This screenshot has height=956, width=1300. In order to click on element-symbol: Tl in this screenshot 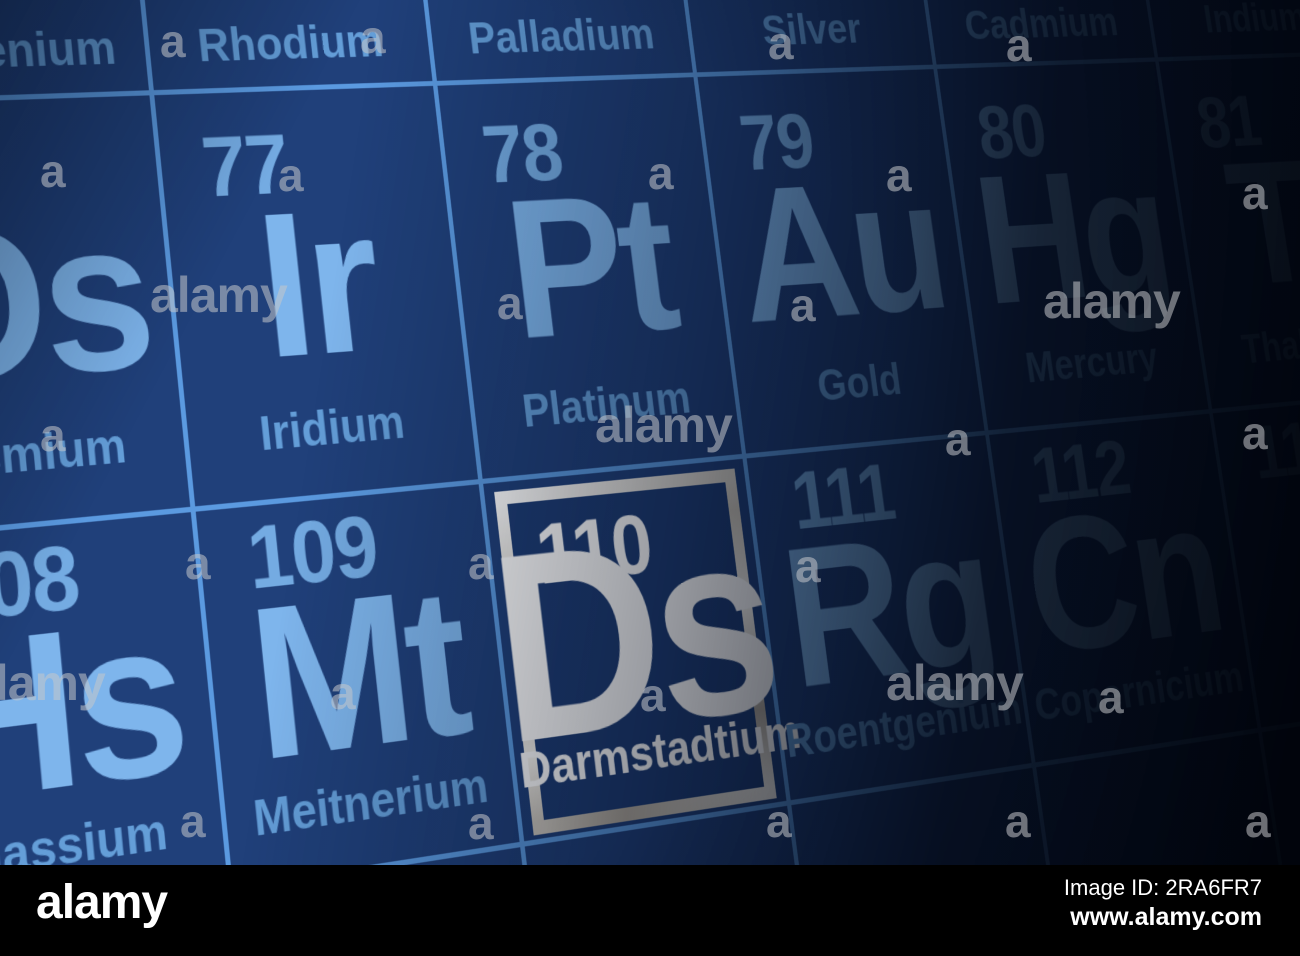, I will do `click(1258, 223)`.